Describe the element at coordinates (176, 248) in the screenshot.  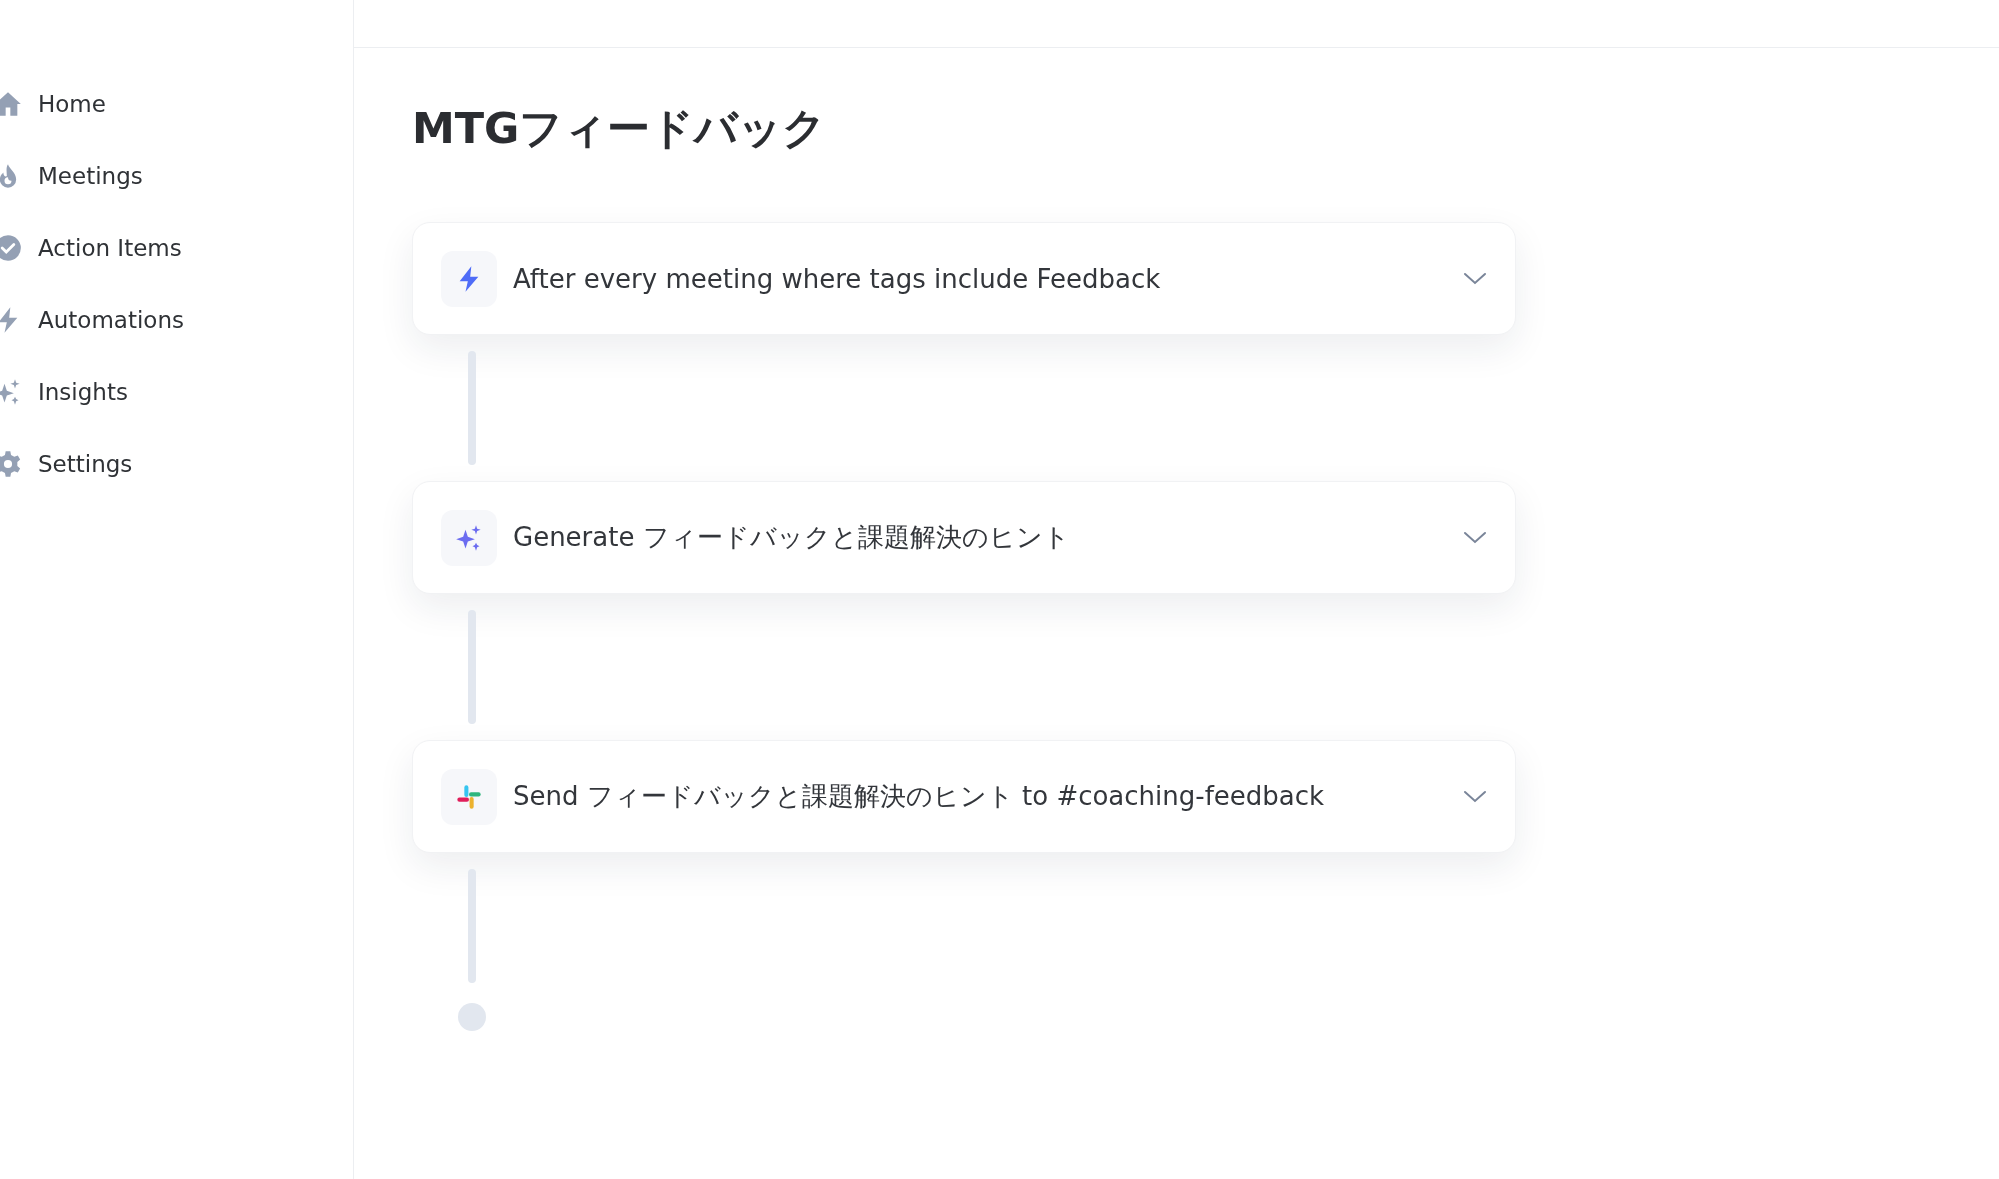
I see `sidebar-item: Action Items` at that location.